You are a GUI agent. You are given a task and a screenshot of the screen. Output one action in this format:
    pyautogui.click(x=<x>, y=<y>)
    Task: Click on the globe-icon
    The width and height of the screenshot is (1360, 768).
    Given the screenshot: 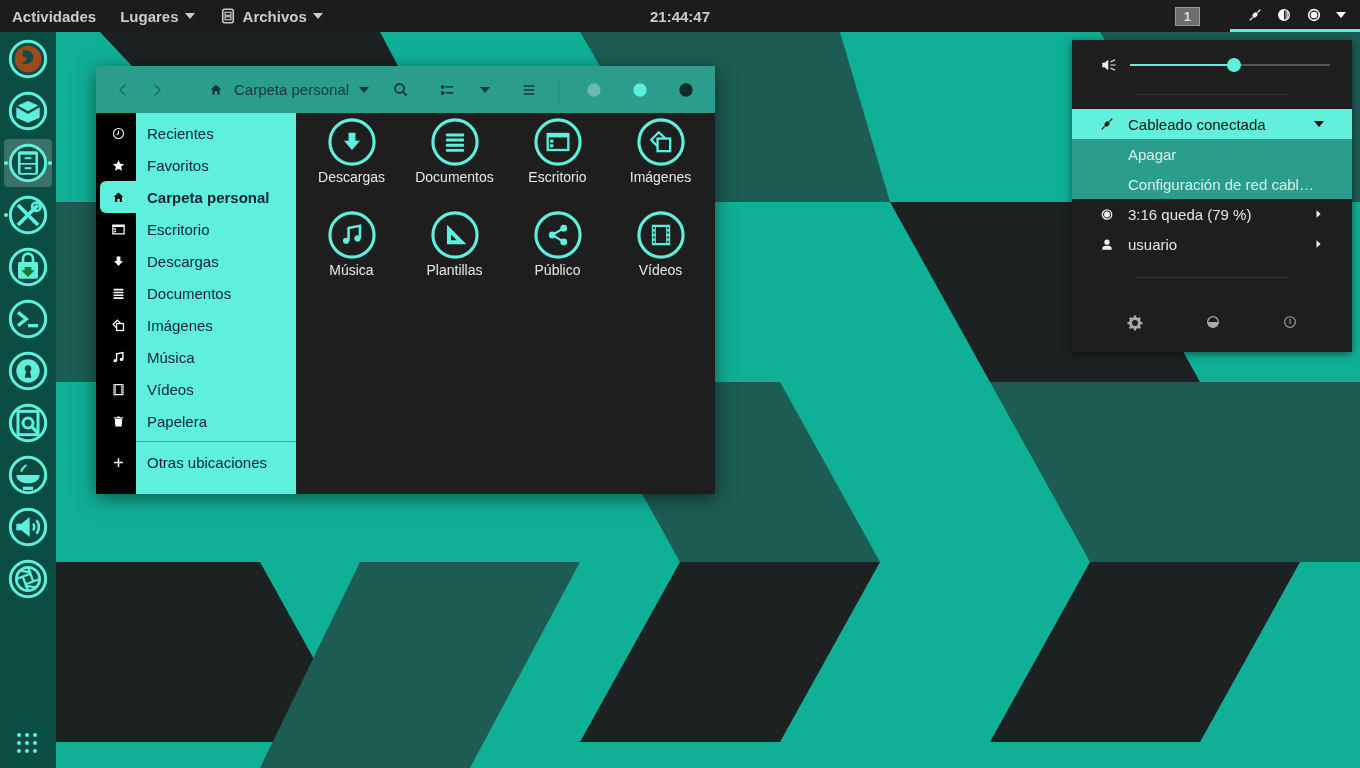 What is the action you would take?
    pyautogui.click(x=28, y=59)
    